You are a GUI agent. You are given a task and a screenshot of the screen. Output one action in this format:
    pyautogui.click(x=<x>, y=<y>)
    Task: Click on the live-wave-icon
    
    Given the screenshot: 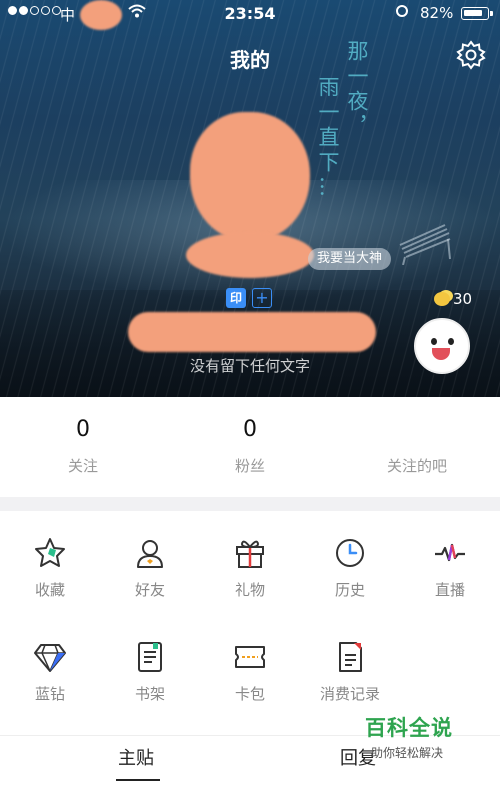 What is the action you would take?
    pyautogui.click(x=450, y=552)
    